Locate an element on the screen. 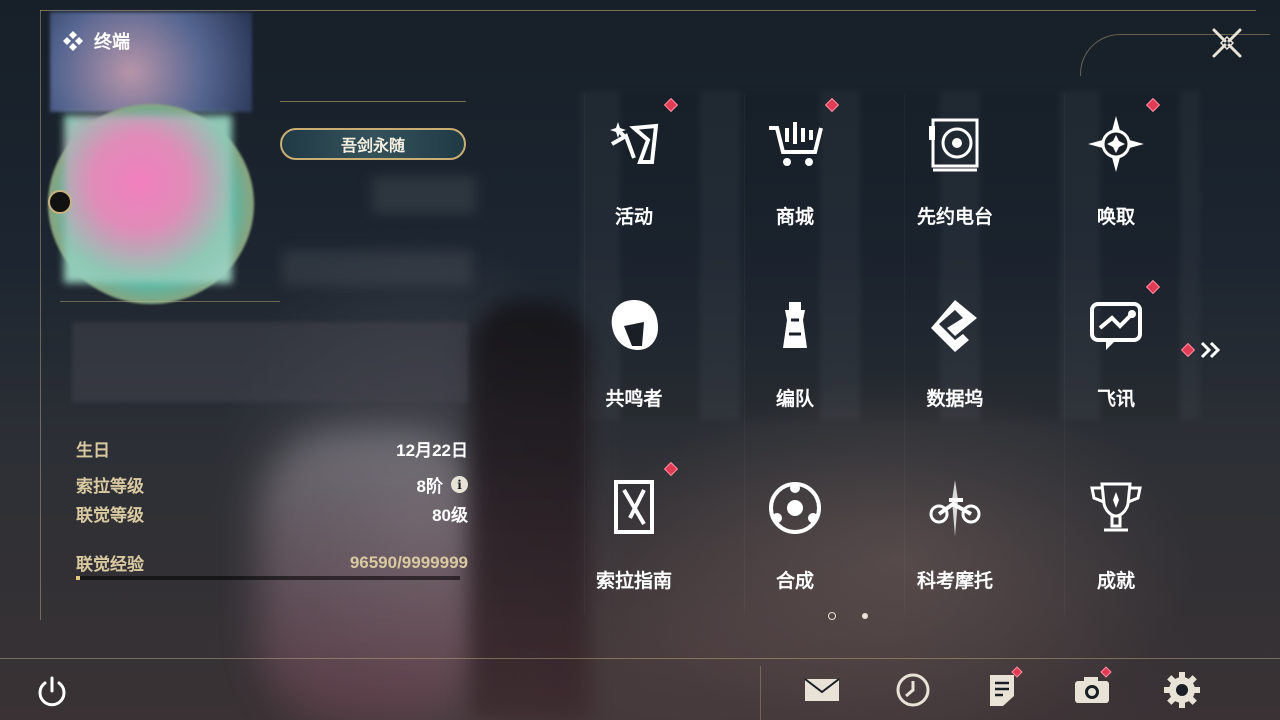 This screenshot has height=720, width=1280. bottom-divider is located at coordinates (760, 693).